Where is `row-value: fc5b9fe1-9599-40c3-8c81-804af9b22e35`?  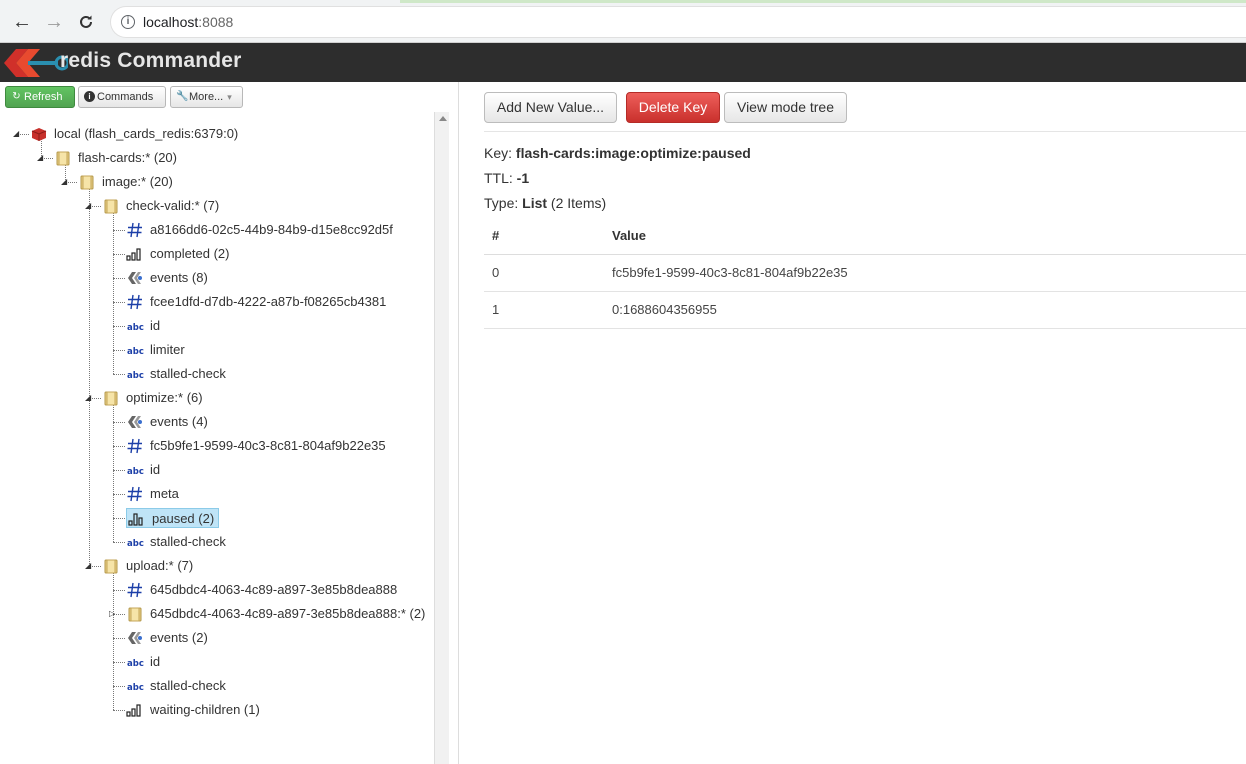
row-value: fc5b9fe1-9599-40c3-8c81-804af9b22e35 is located at coordinates (925, 273).